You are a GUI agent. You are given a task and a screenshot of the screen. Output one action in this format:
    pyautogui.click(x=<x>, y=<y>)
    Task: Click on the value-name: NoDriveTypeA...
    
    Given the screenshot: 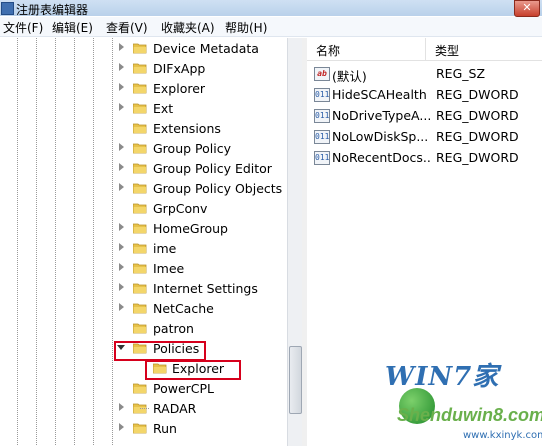 What is the action you would take?
    pyautogui.click(x=382, y=115)
    